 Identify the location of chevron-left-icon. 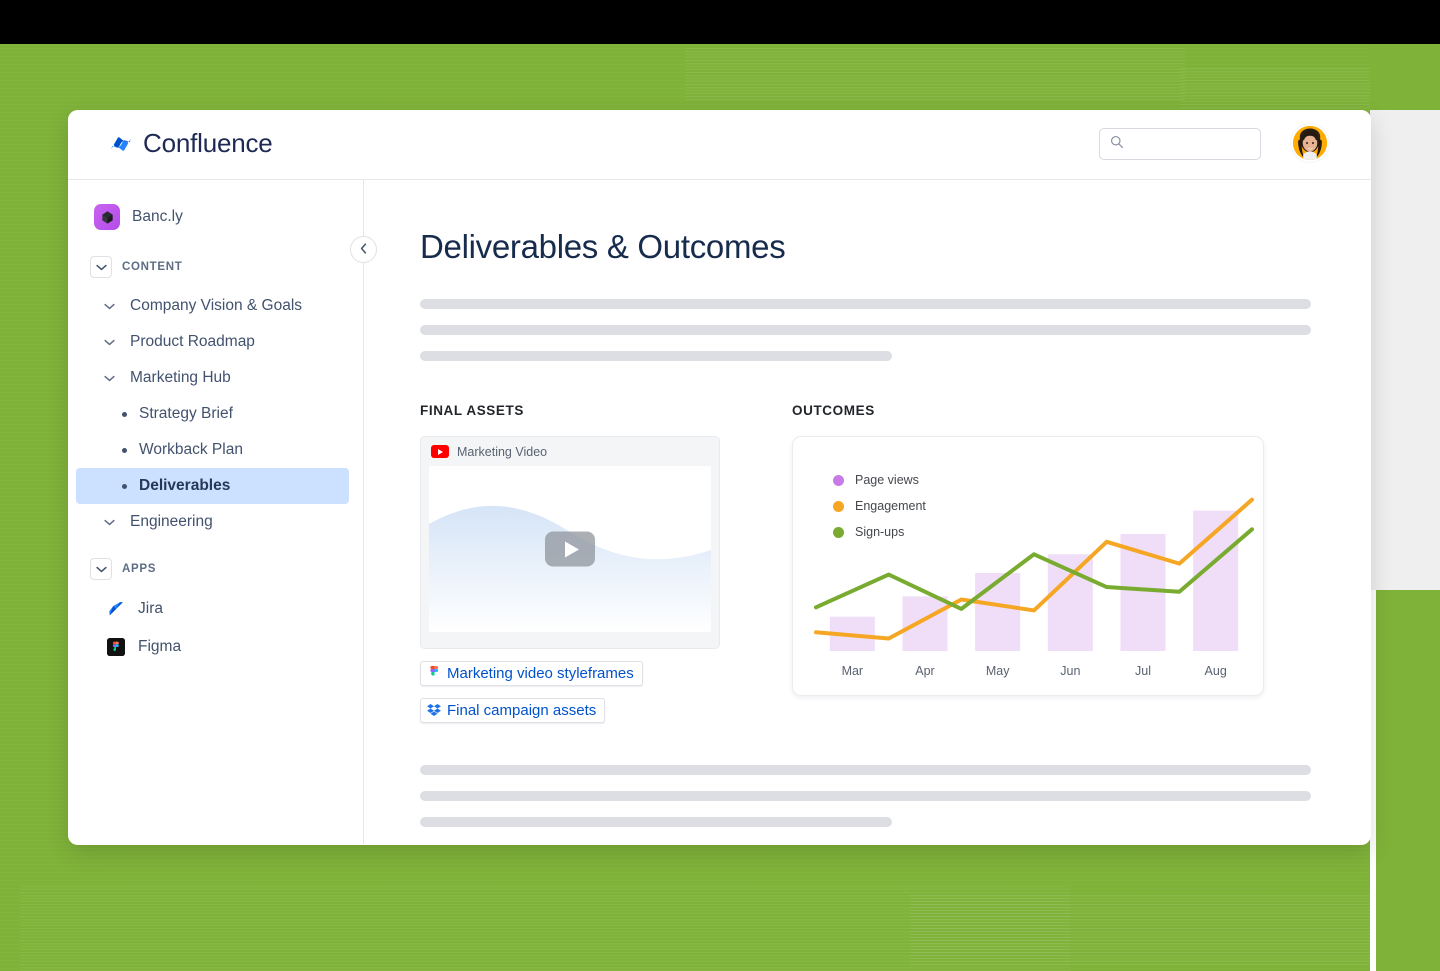
(363, 250).